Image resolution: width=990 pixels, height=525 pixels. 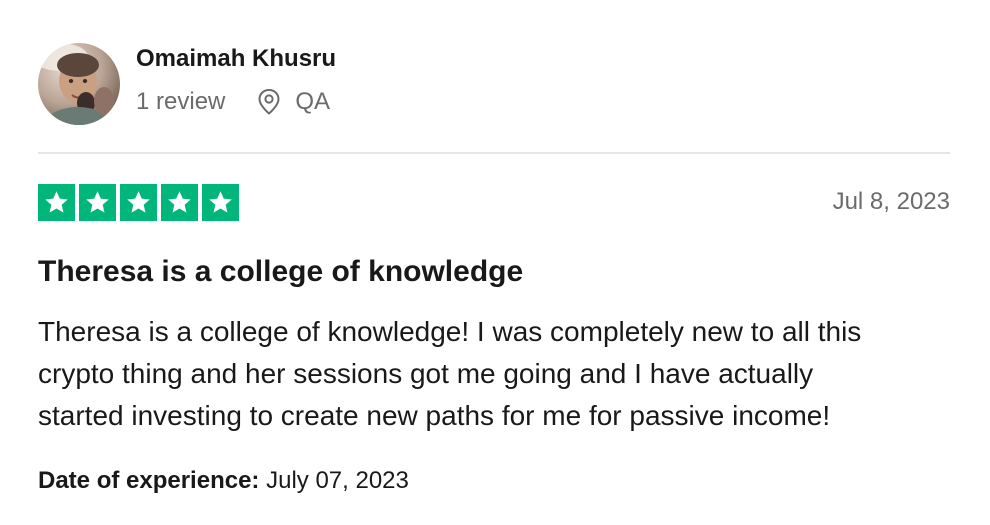 I want to click on divider, so click(x=494, y=153).